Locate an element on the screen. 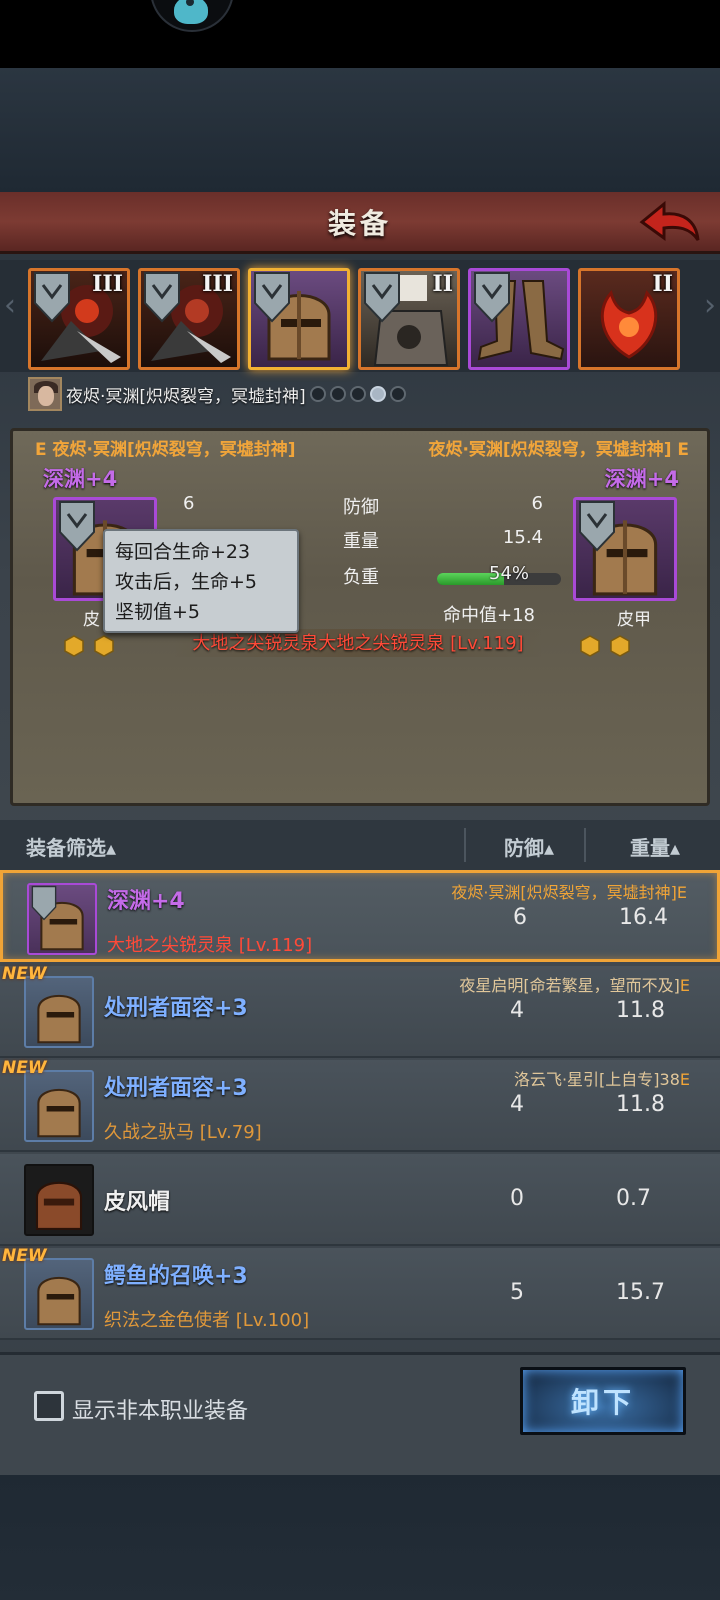 This screenshot has height=1600, width=720. slot-chest: II is located at coordinates (409, 319).